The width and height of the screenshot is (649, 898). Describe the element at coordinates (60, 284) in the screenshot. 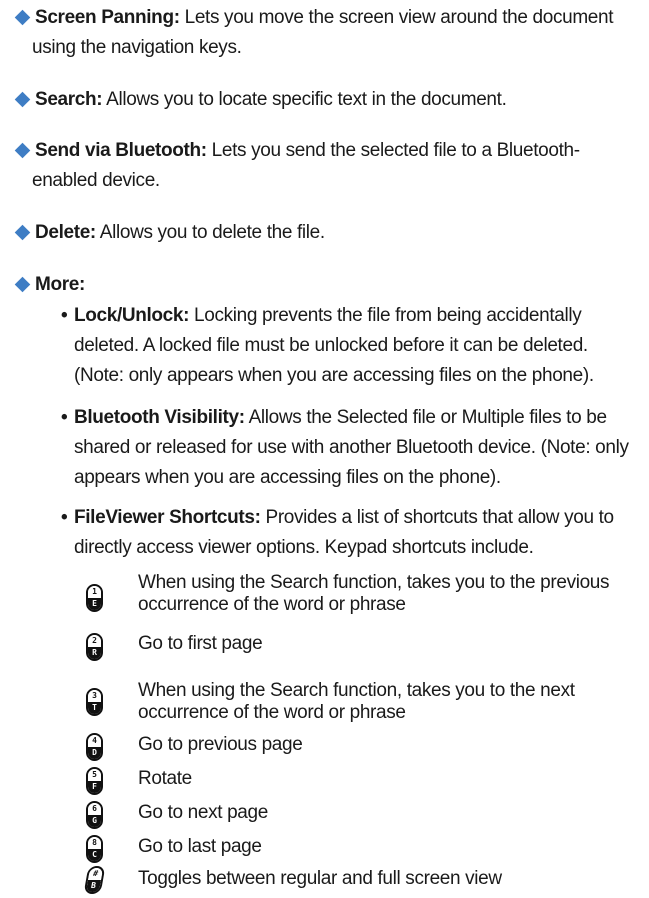

I see `option-term: More:` at that location.